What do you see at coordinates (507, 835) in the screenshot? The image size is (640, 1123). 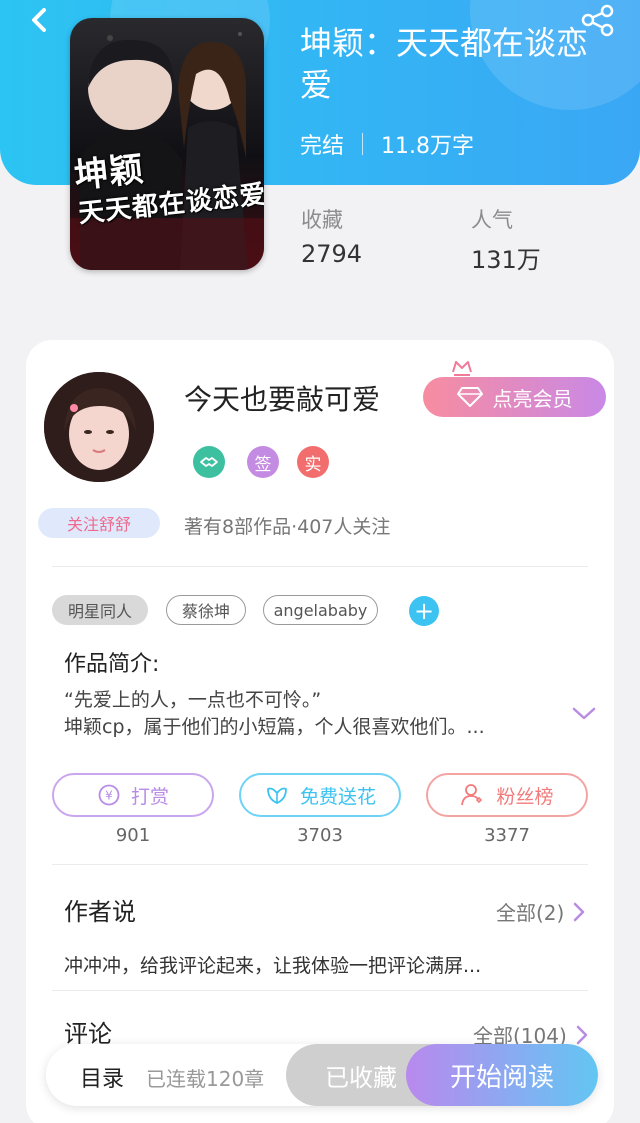 I see `fan-count: 3377` at bounding box center [507, 835].